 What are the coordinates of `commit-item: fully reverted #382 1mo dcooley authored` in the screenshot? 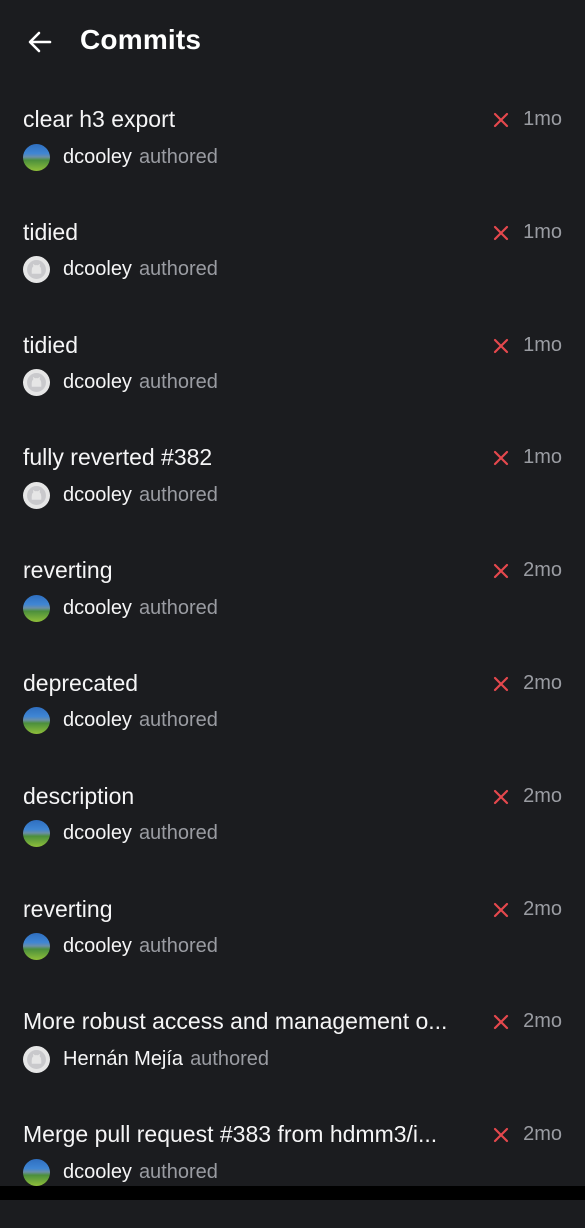 It's located at (292, 494).